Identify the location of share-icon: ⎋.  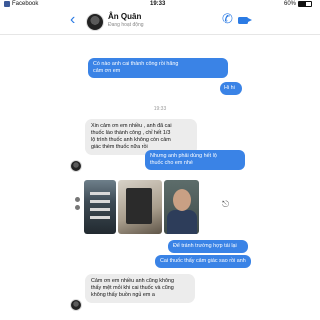
(227, 204).